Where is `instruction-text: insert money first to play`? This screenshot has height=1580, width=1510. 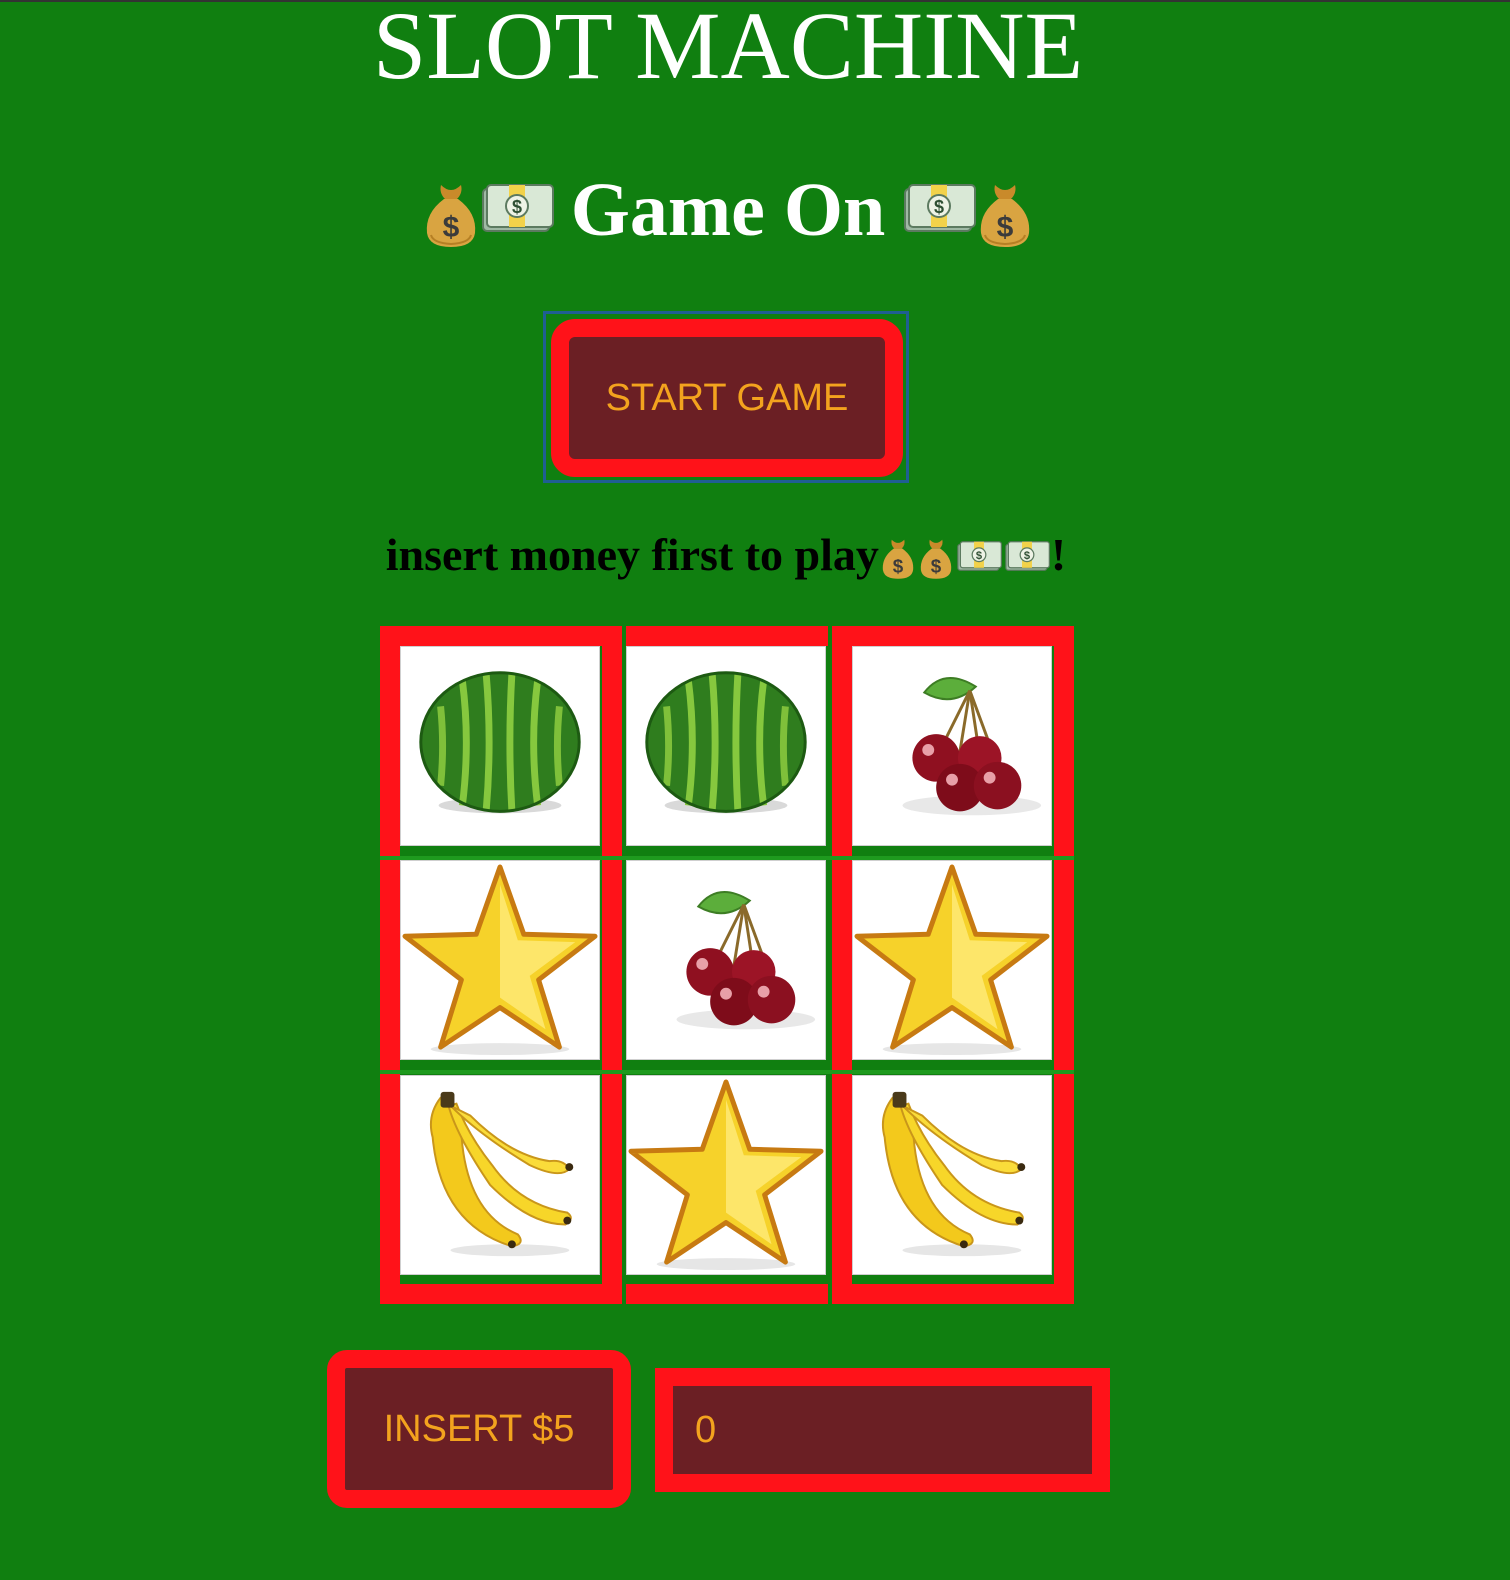
instruction-text: insert money first to play is located at coordinates (632, 554).